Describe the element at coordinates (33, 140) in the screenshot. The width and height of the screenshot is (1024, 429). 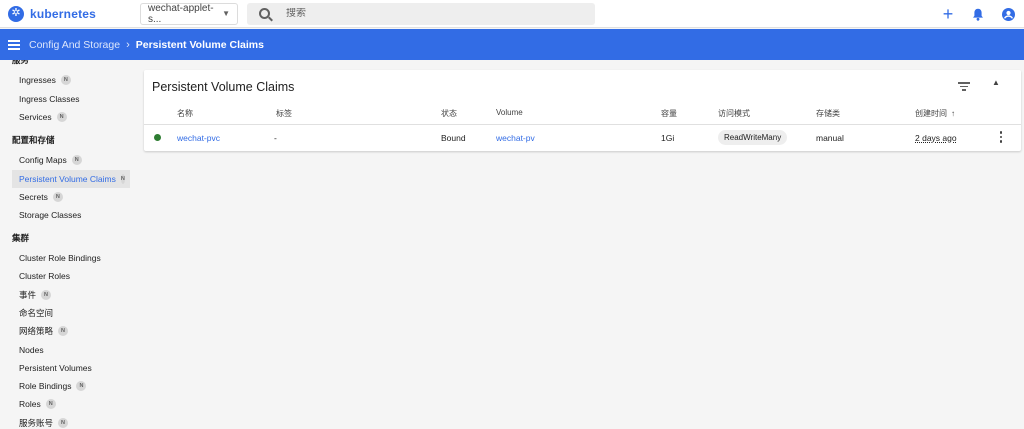
I see `sidebar-section-config-storage: 配置和存储` at that location.